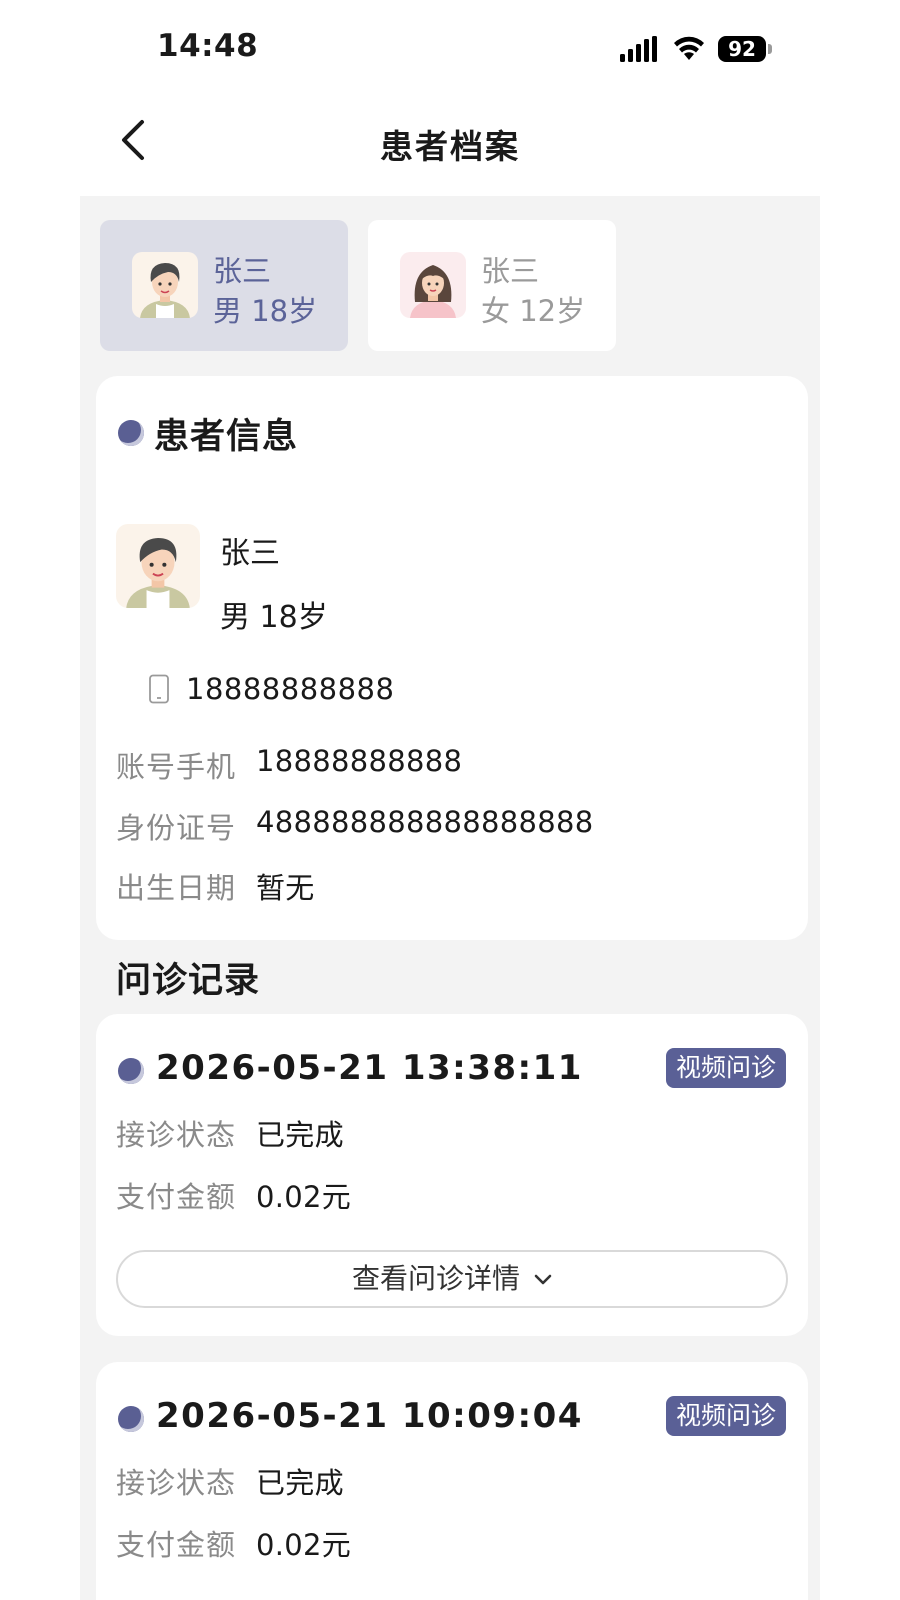 This screenshot has width=900, height=1600. Describe the element at coordinates (159, 689) in the screenshot. I see `phone-icon` at that location.